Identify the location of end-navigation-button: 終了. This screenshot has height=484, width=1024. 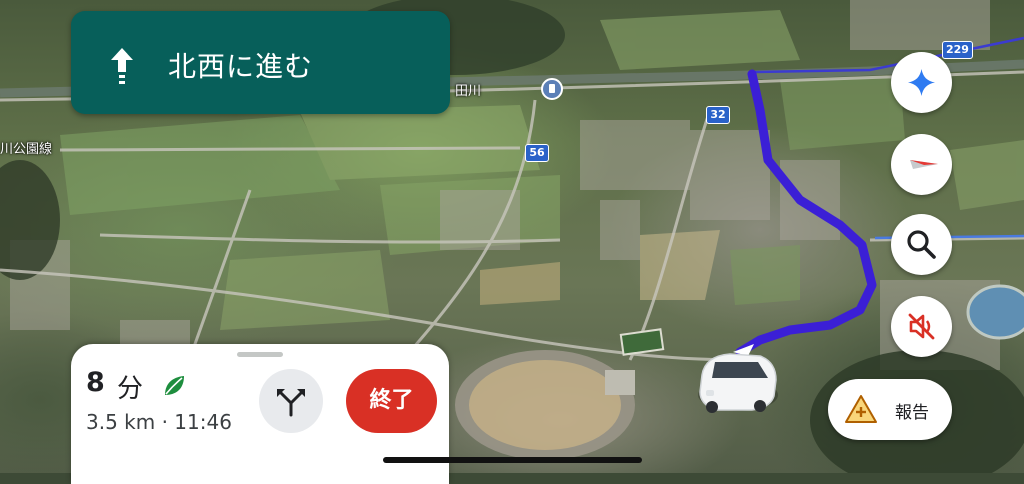
(391, 401).